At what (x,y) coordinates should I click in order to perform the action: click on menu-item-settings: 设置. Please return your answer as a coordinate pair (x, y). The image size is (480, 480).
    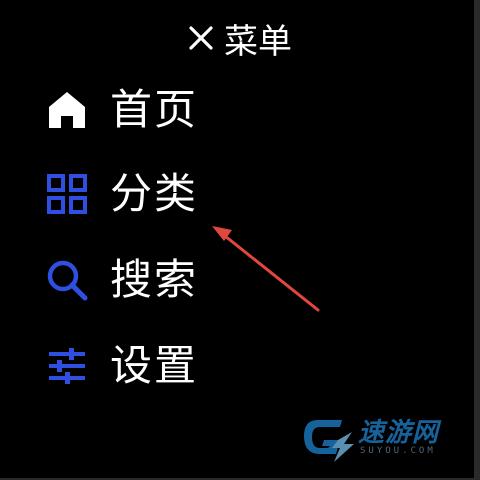
    Looking at the image, I should click on (121, 366).